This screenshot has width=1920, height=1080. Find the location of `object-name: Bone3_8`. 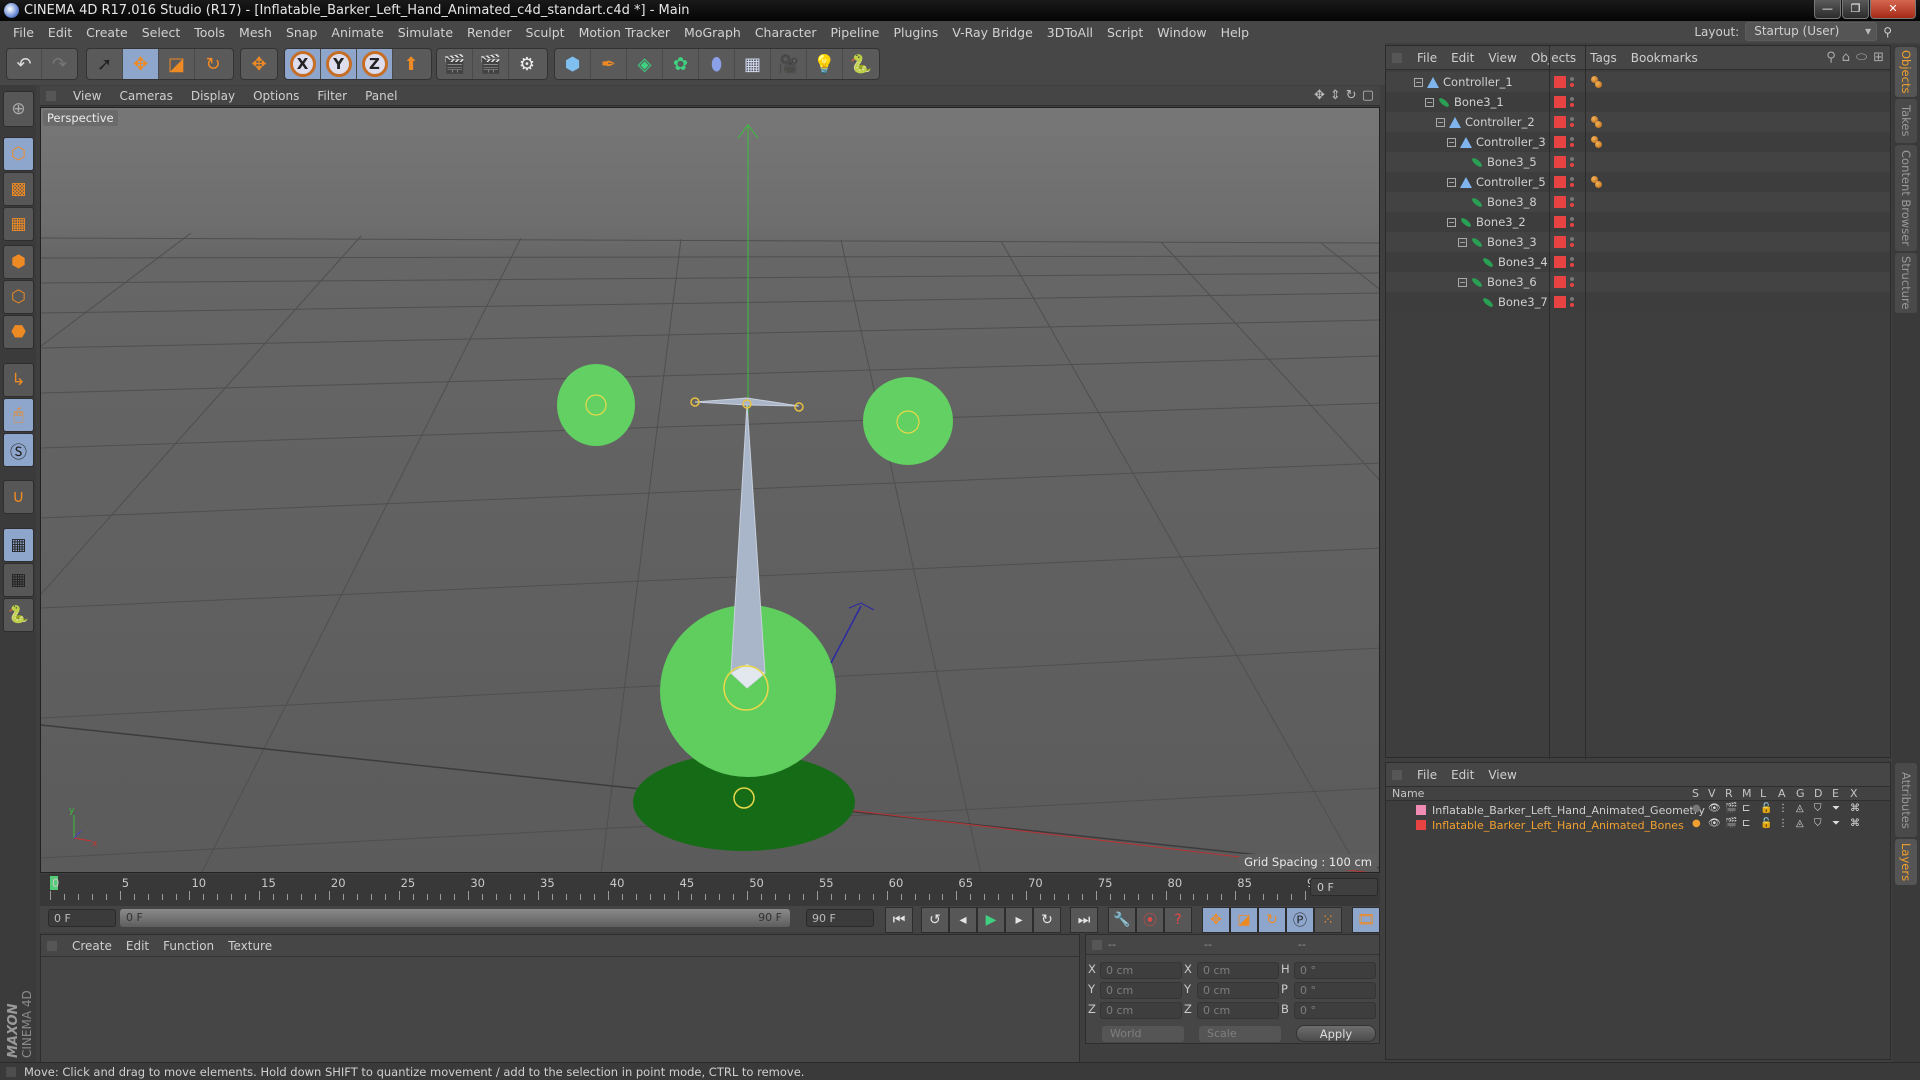

object-name: Bone3_8 is located at coordinates (1512, 202).